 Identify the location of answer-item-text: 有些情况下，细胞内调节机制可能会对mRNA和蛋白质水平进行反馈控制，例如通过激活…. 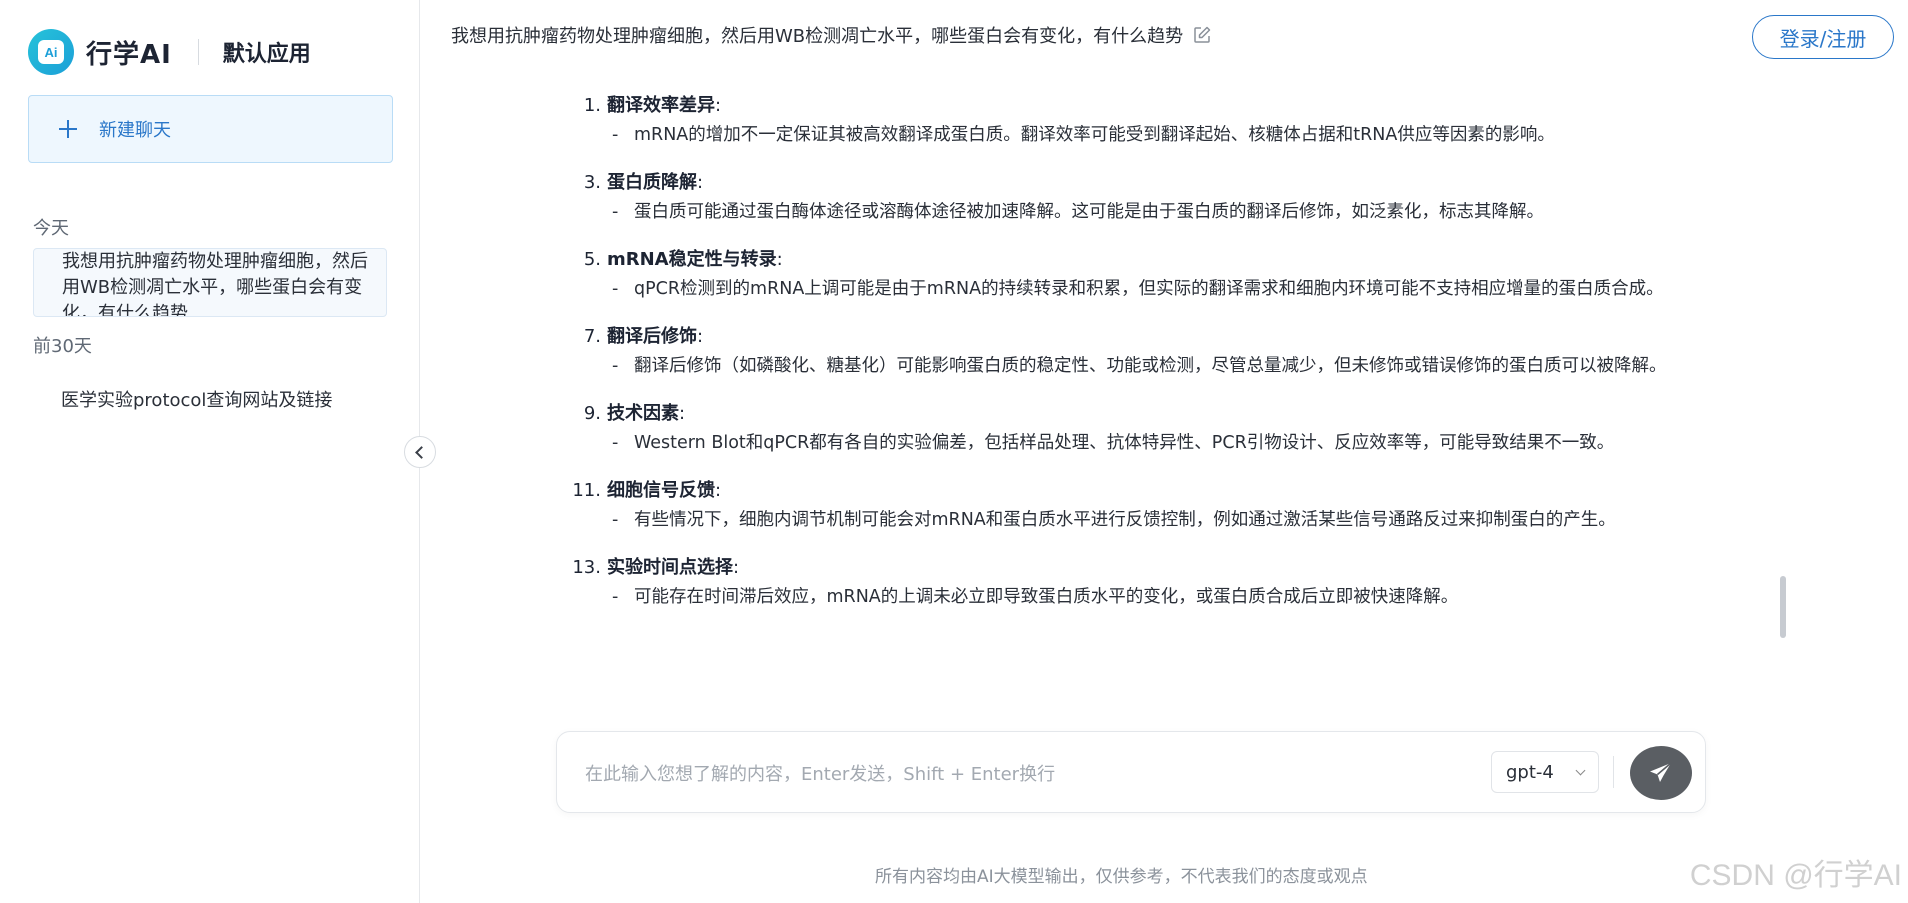
(1125, 520).